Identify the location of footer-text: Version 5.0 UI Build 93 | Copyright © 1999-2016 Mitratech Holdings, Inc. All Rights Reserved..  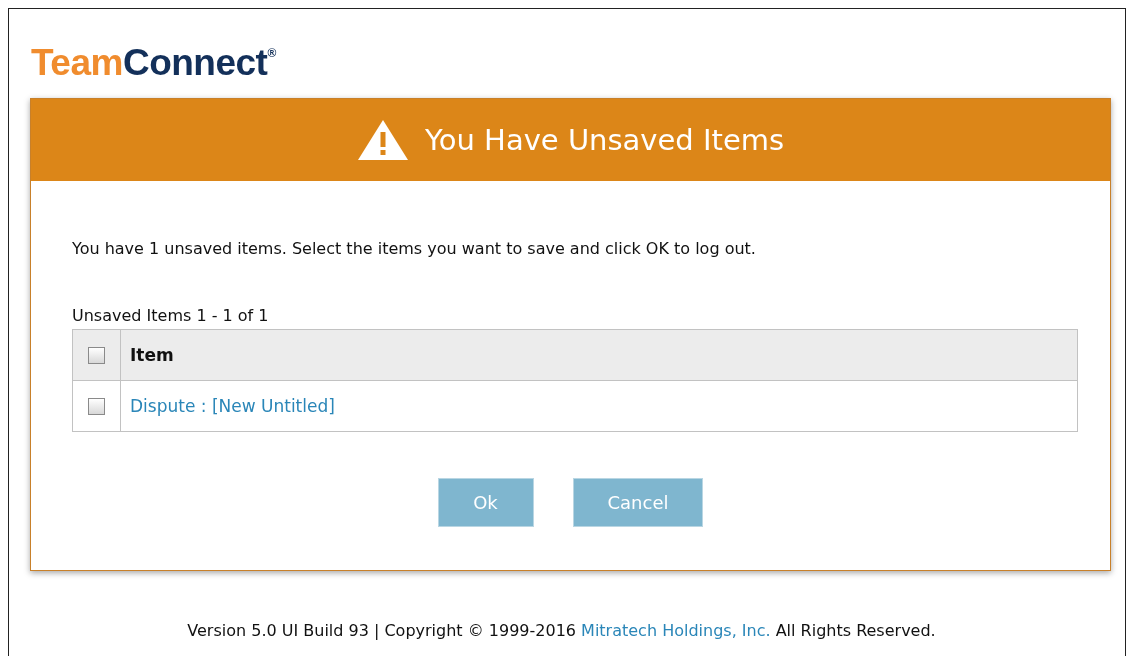
(561, 630).